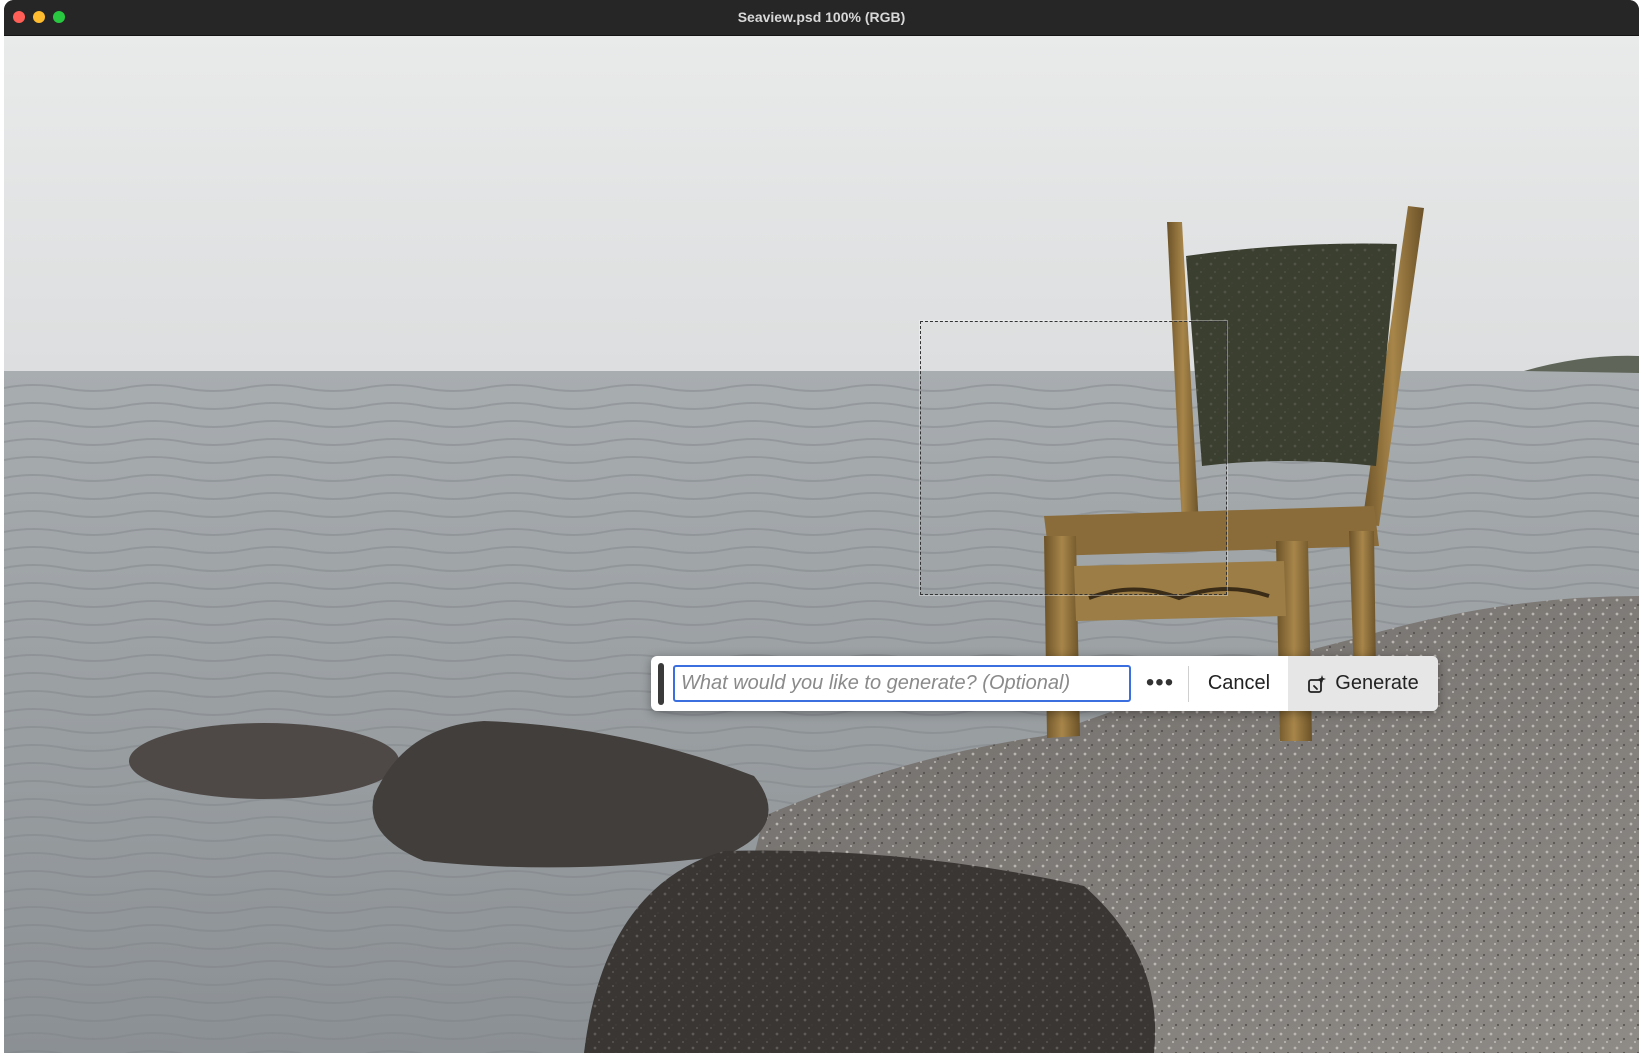 This screenshot has width=1639, height=1055. What do you see at coordinates (661, 684) in the screenshot?
I see `taskbar-drag-handle` at bounding box center [661, 684].